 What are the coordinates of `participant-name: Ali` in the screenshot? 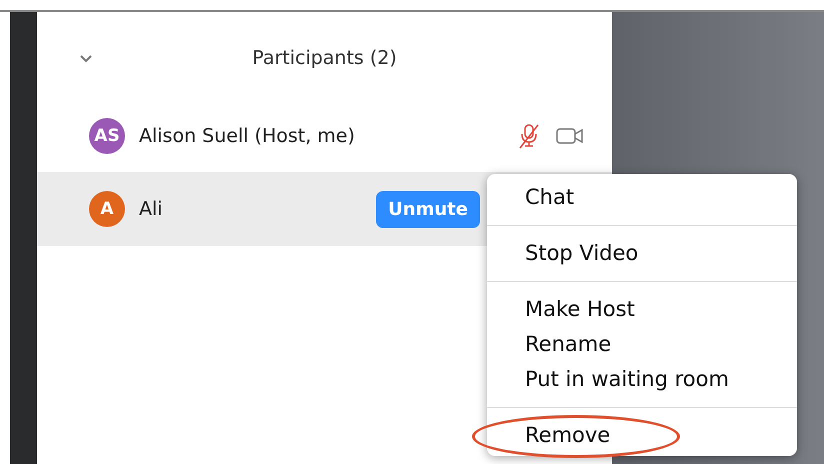 It's located at (151, 209).